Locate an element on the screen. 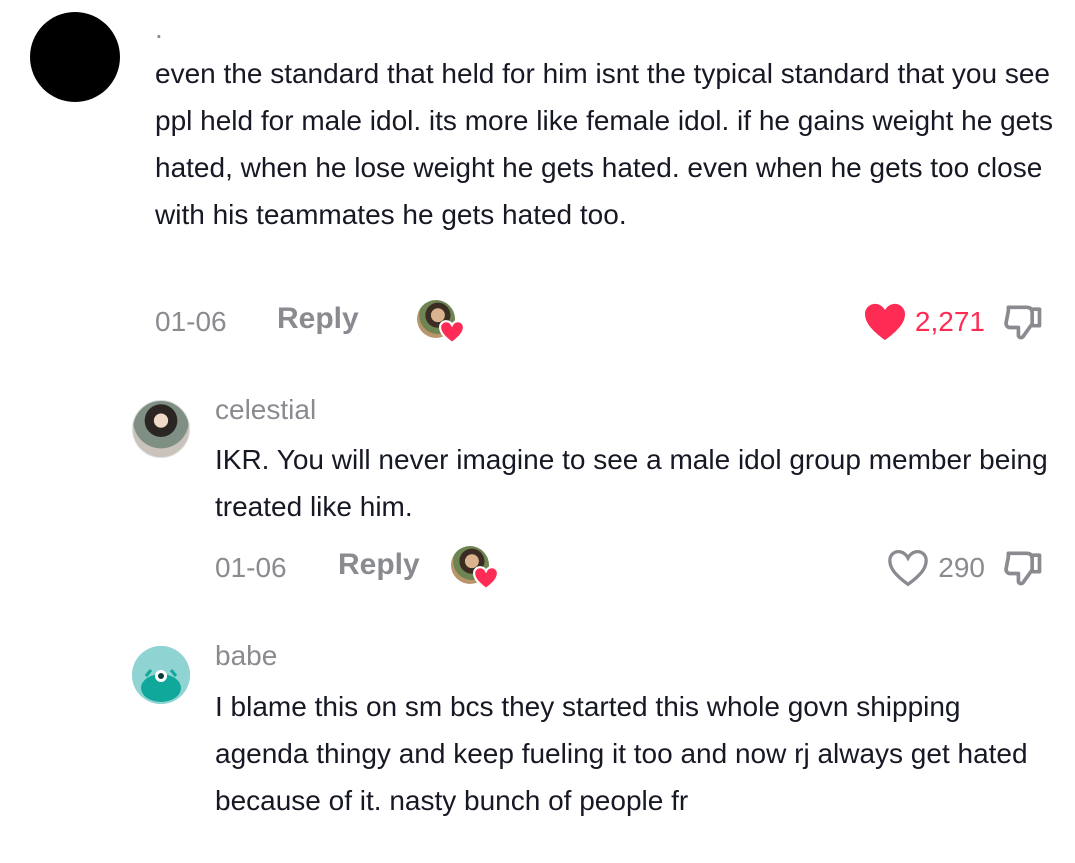 The height and width of the screenshot is (863, 1075). reply-username: babe is located at coordinates (246, 656).